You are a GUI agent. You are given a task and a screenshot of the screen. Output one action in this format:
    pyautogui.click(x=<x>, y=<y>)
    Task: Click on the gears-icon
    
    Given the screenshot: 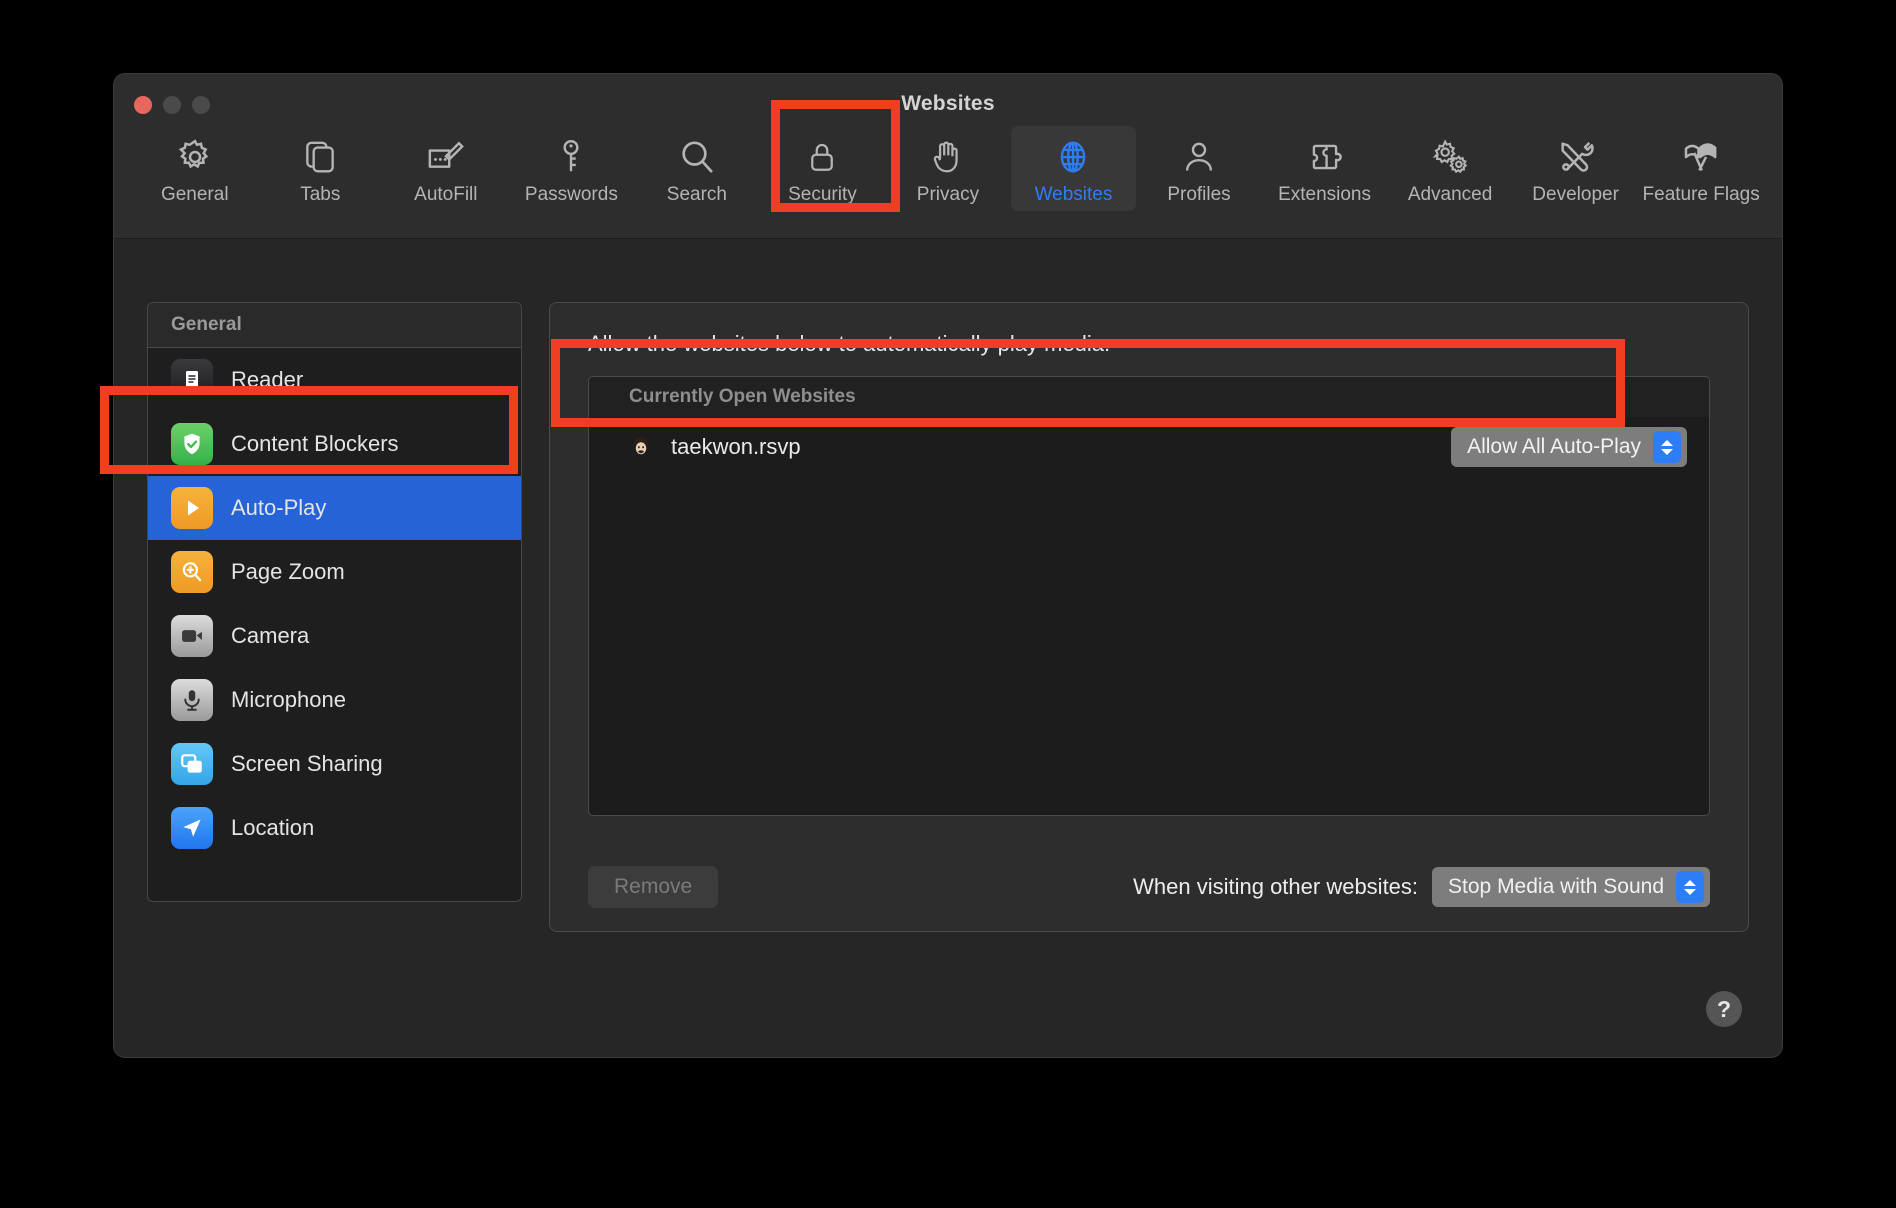 What is the action you would take?
    pyautogui.click(x=1450, y=157)
    